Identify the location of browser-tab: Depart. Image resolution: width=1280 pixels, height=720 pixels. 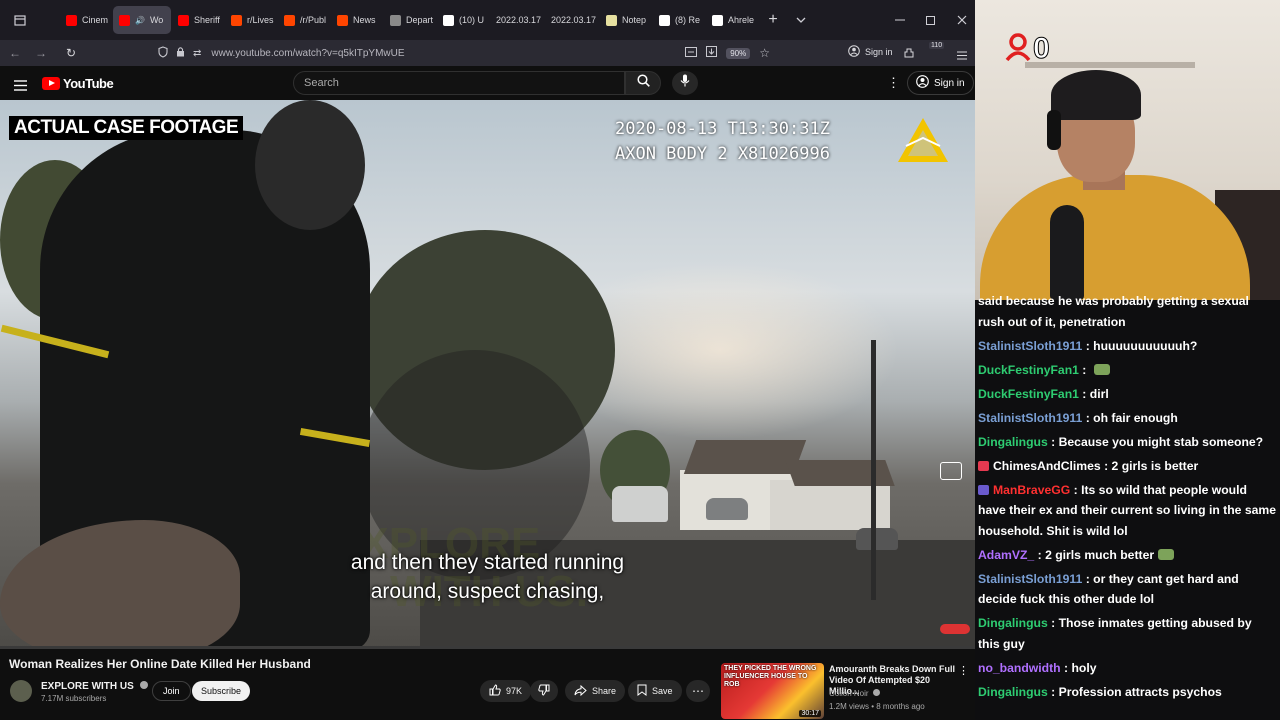
(410, 20).